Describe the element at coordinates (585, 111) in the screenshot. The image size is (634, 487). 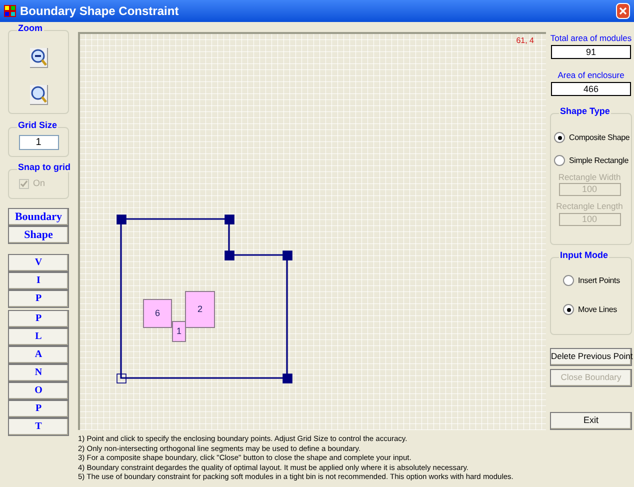
I see `group-label: Shape Type` at that location.